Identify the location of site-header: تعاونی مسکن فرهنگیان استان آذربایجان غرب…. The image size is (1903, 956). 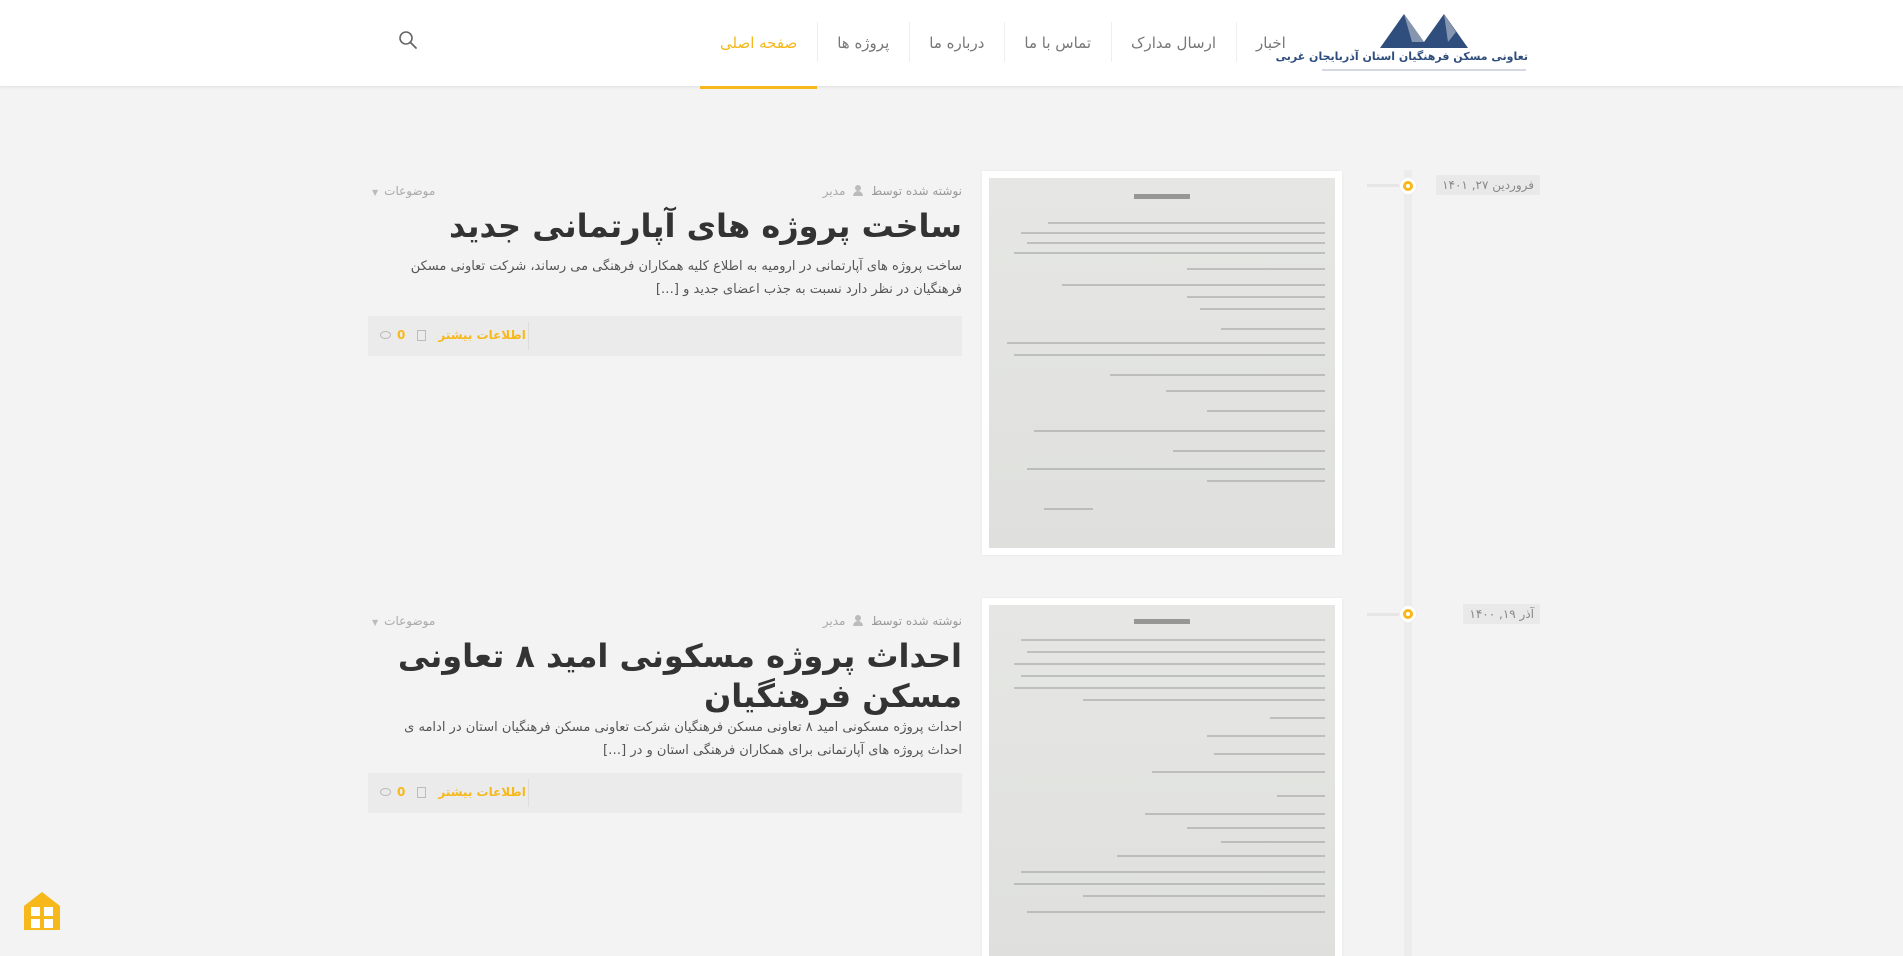
(951, 44).